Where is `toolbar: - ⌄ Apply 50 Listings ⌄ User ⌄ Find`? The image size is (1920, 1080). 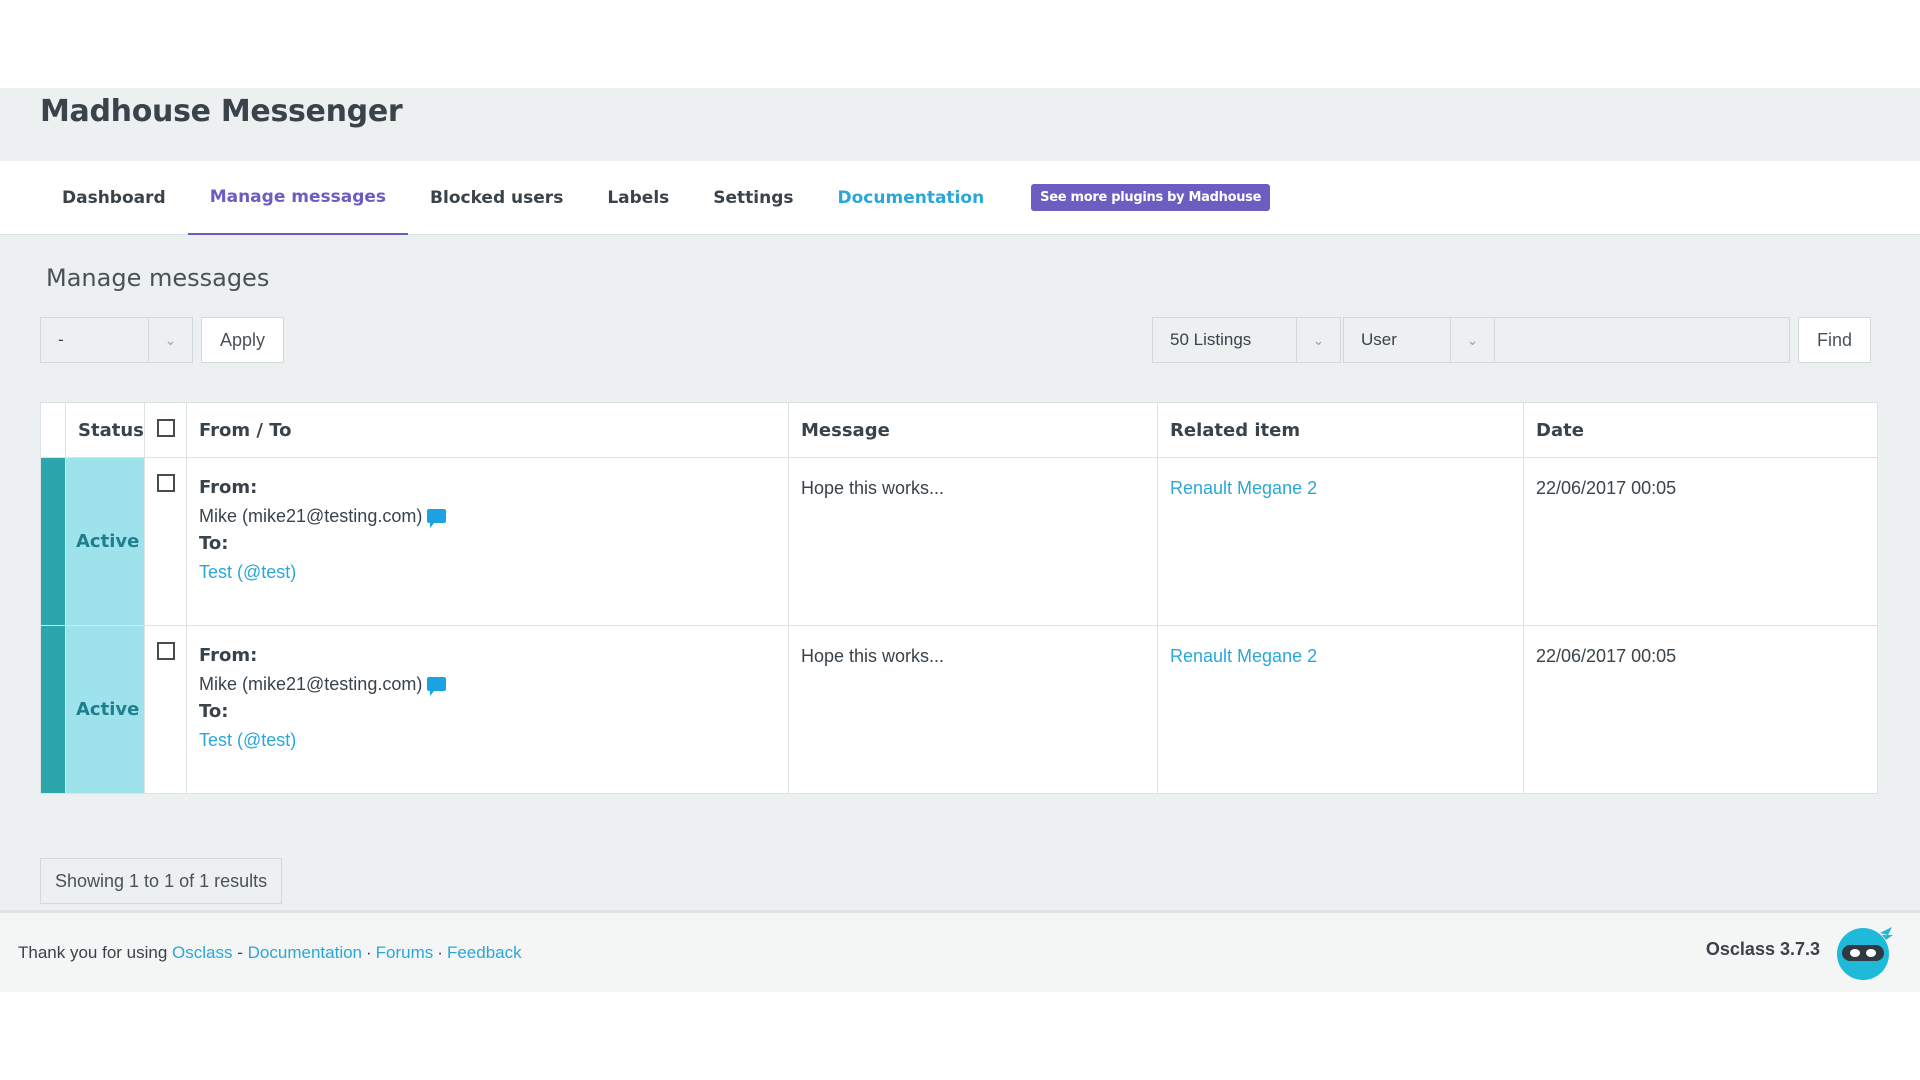 toolbar: - ⌄ Apply 50 Listings ⌄ User ⌄ Find is located at coordinates (955, 340).